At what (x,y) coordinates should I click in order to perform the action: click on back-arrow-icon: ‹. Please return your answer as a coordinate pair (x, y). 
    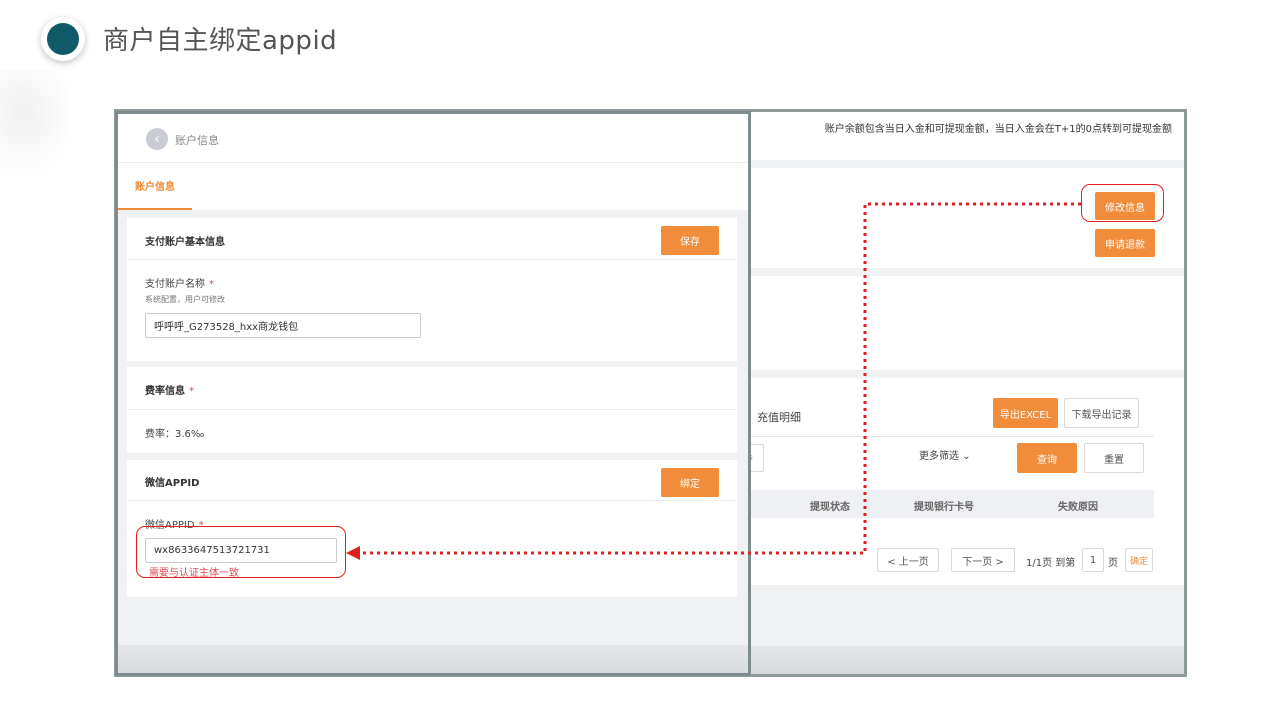
    Looking at the image, I should click on (157, 139).